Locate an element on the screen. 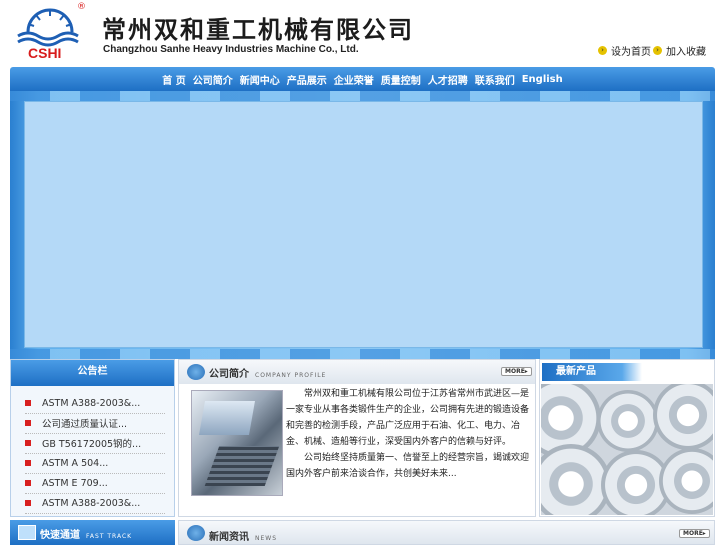 The width and height of the screenshot is (727, 545). laptop-screen is located at coordinates (227, 418).